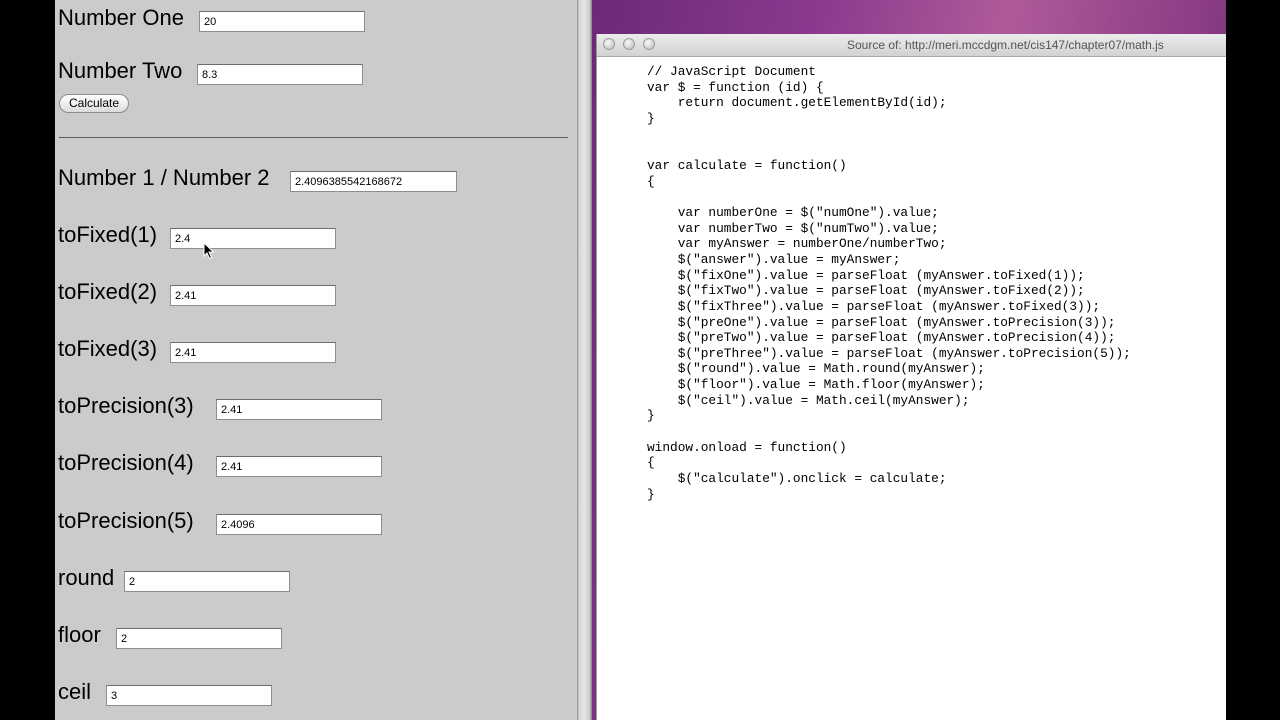 The image size is (1280, 720). I want to click on tofixed2-output: 2.41, so click(253, 295).